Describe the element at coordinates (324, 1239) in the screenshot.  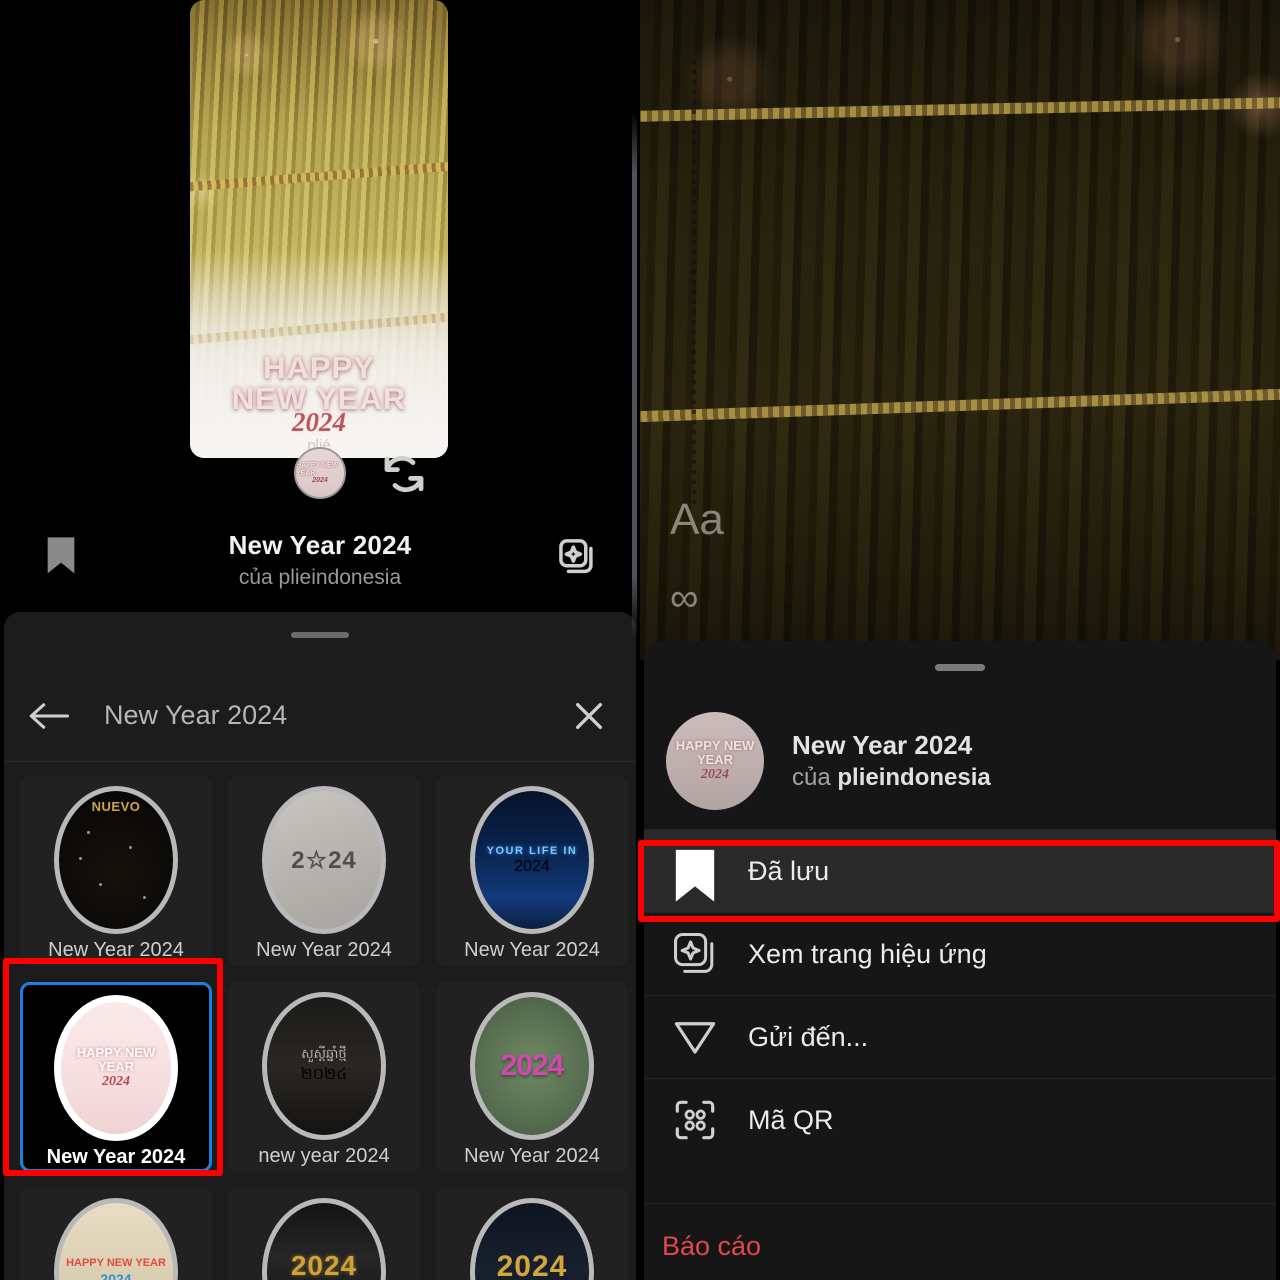
I see `effect-thumbnail: 2024Happy New Year` at that location.